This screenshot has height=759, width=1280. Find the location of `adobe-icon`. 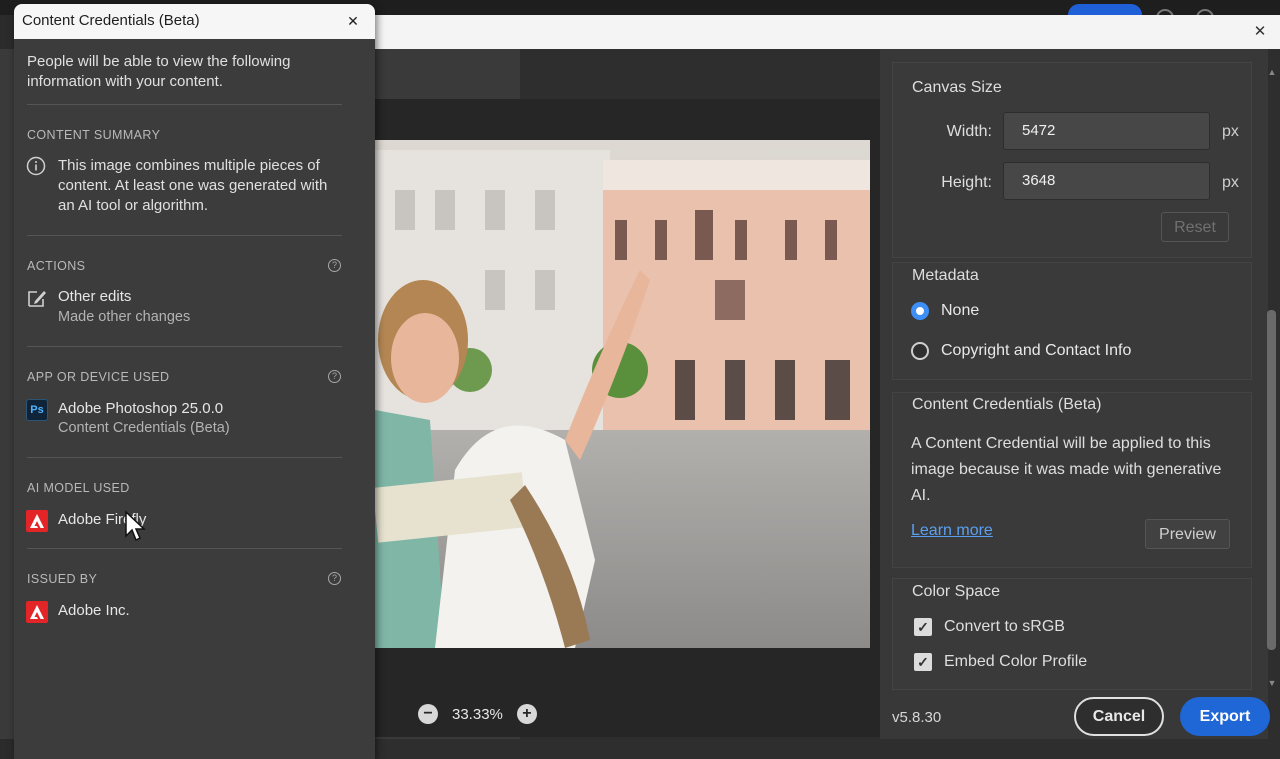

adobe-icon is located at coordinates (37, 612).